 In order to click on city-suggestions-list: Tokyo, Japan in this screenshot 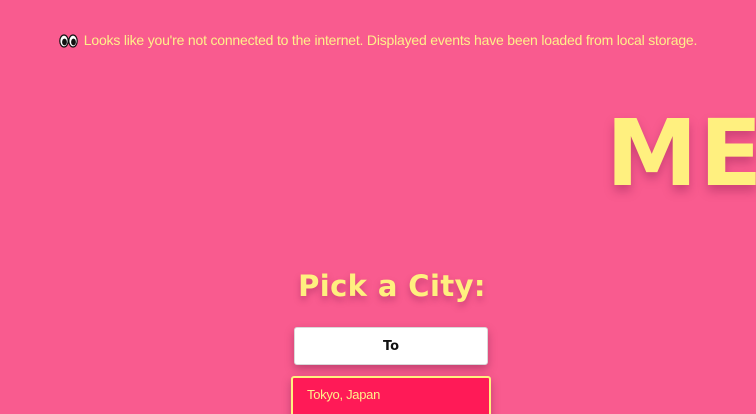, I will do `click(391, 395)`.